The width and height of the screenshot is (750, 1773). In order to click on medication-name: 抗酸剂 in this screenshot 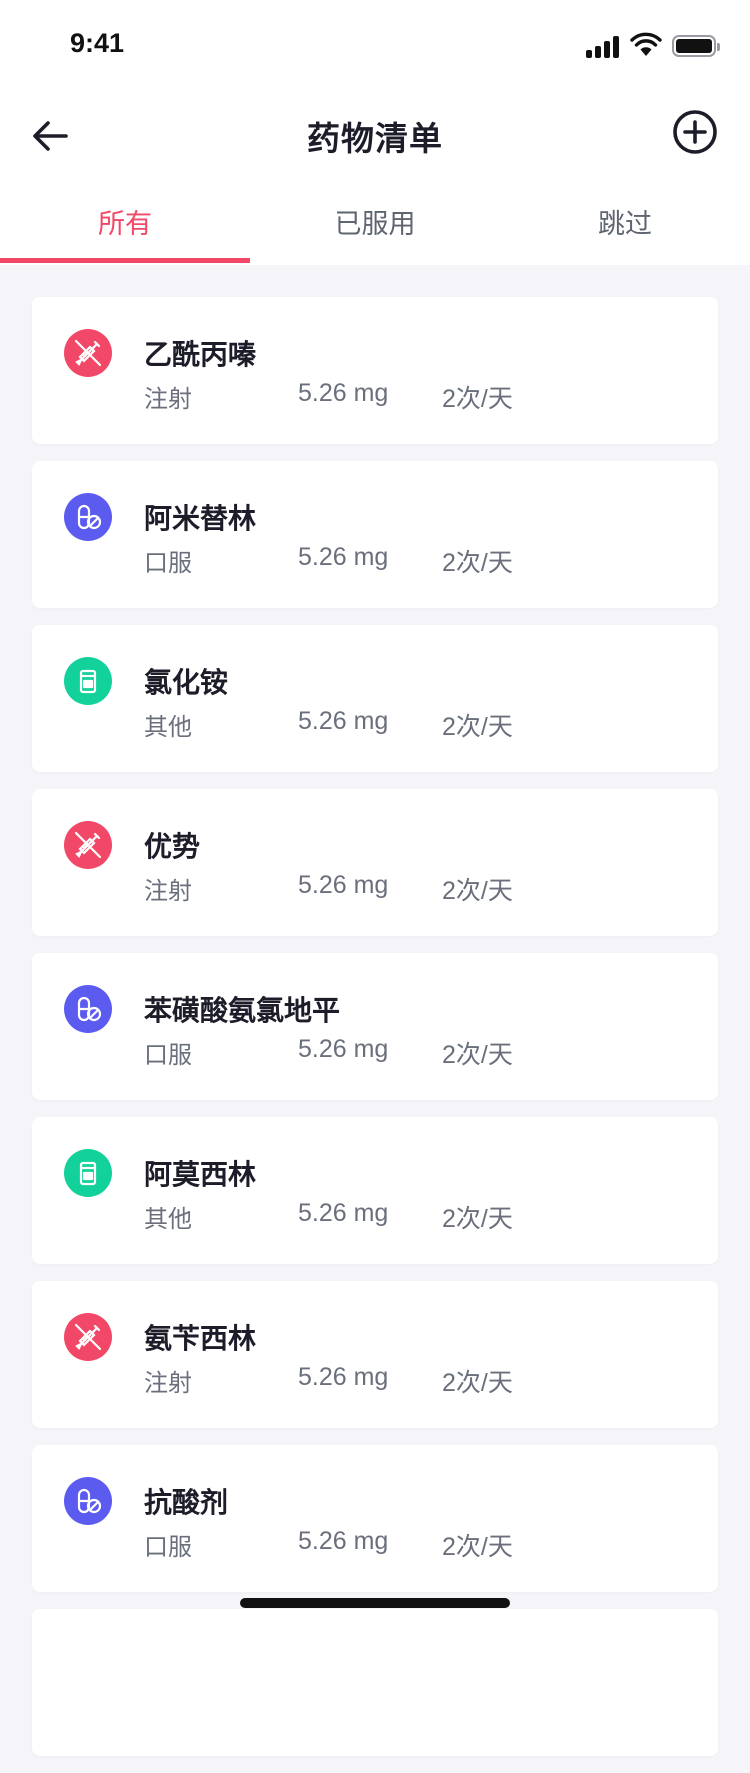, I will do `click(186, 1502)`.